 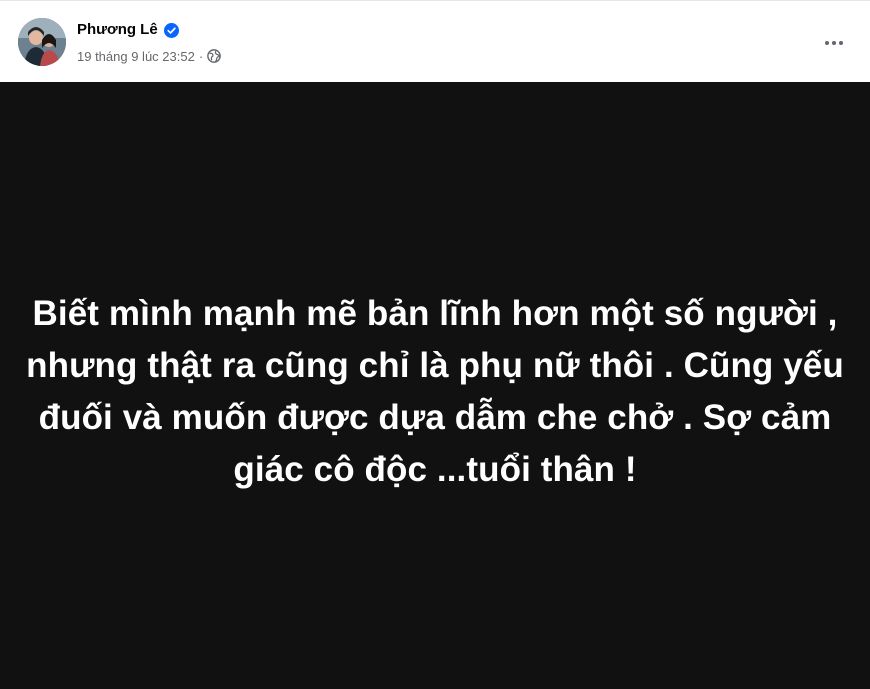 I want to click on avatar-photo, so click(x=42, y=42).